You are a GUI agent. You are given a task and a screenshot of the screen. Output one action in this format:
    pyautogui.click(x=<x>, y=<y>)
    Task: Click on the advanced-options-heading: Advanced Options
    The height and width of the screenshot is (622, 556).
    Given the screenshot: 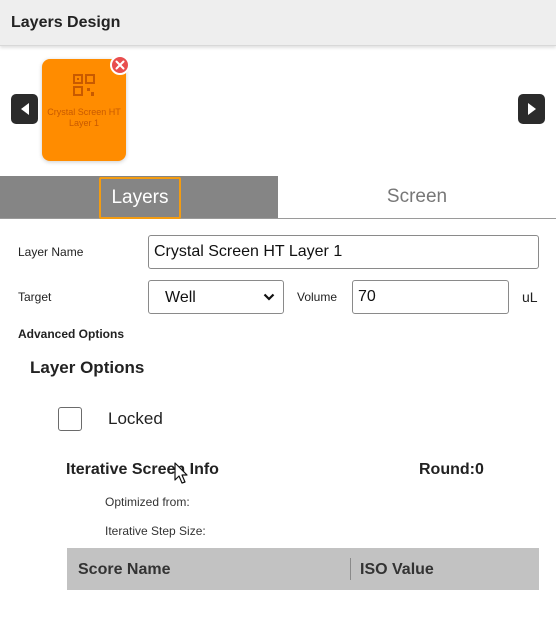 What is the action you would take?
    pyautogui.click(x=71, y=334)
    